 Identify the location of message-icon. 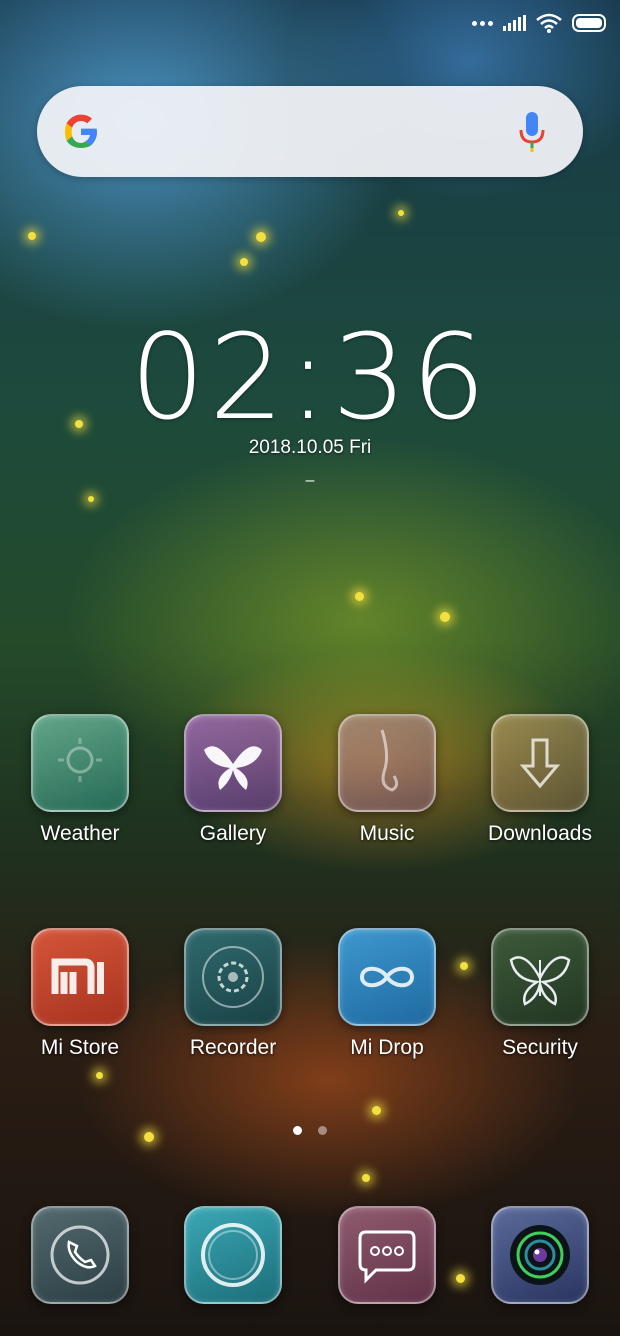
(387, 1255).